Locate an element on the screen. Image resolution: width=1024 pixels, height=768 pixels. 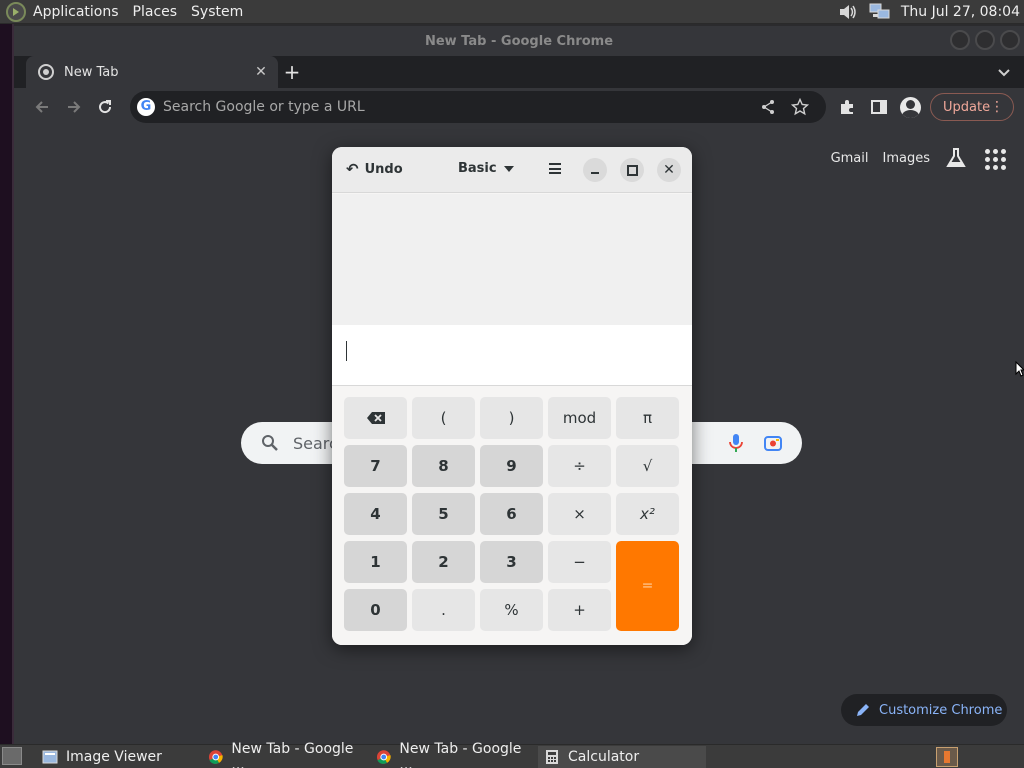
key-multiply: × is located at coordinates (579, 514).